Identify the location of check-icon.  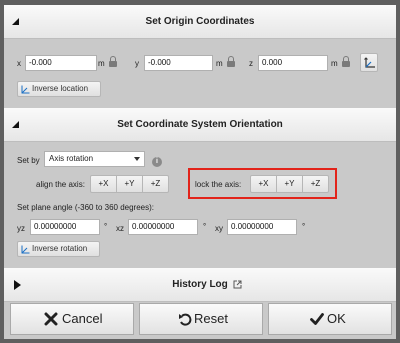
(317, 319).